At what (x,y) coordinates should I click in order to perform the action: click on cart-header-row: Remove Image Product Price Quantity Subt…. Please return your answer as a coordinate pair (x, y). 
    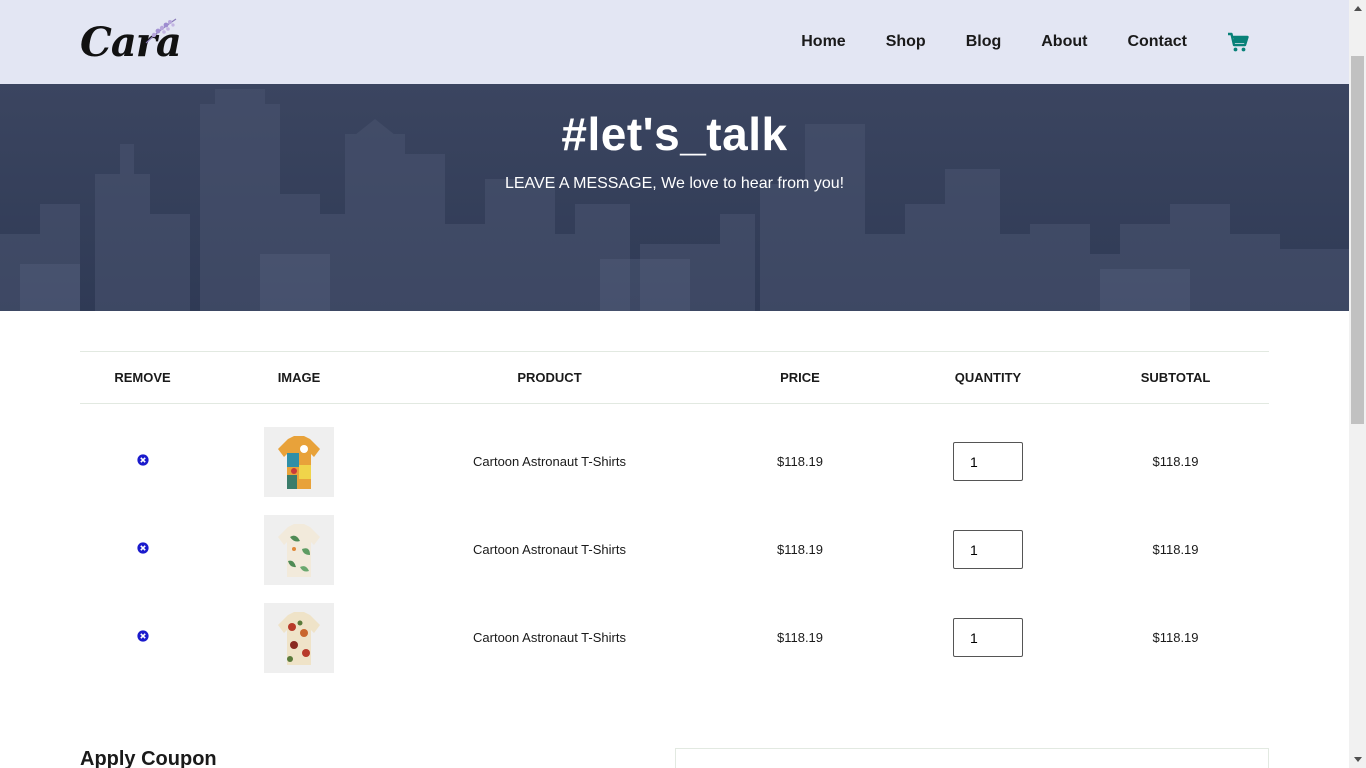
    Looking at the image, I should click on (674, 377).